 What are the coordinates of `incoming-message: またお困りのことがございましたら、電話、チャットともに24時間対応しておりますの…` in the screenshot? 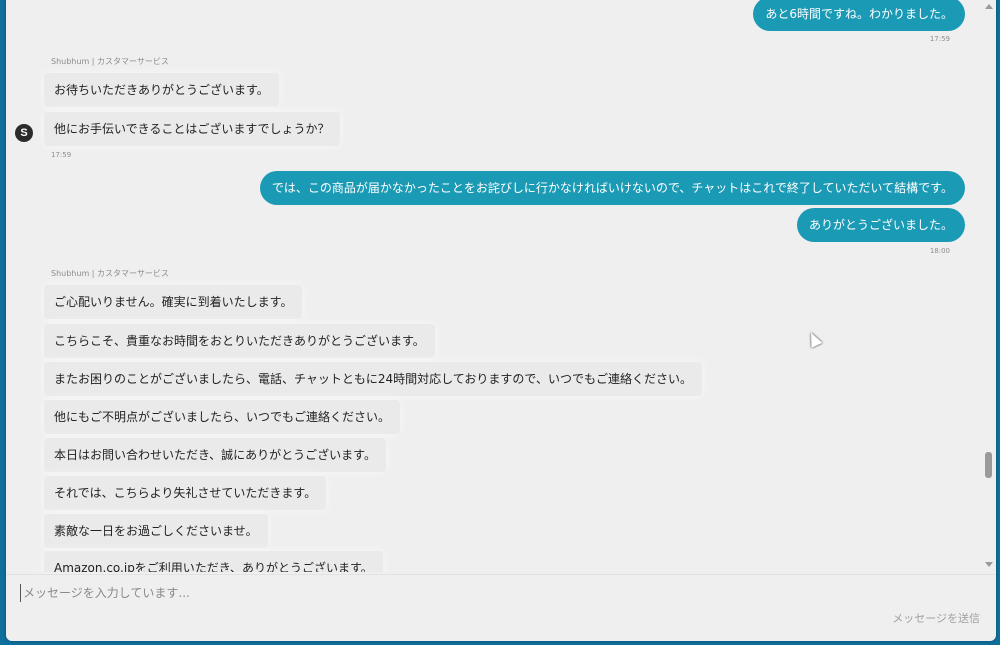 It's located at (373, 379).